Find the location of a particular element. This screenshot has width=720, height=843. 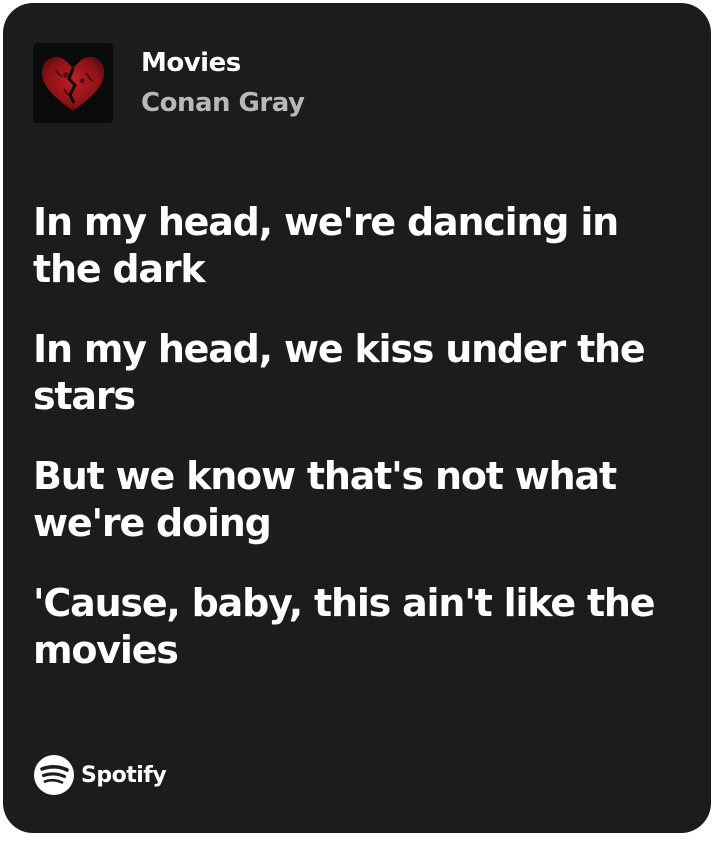

artist-name: Conan Gray is located at coordinates (223, 103).